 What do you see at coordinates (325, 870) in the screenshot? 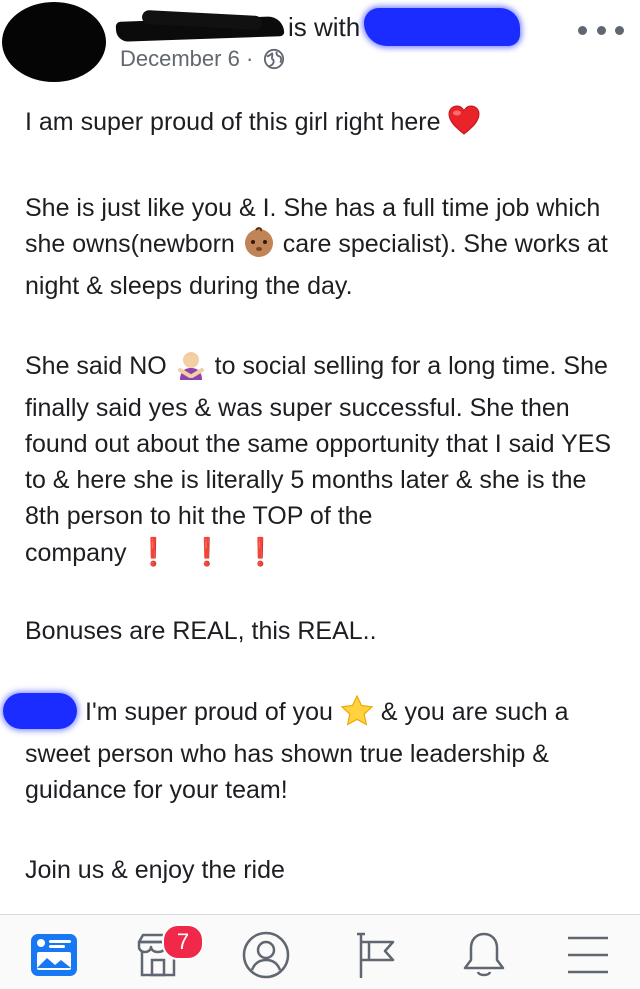
I see `post-paragraph: Join us & enjoy the ride` at bounding box center [325, 870].